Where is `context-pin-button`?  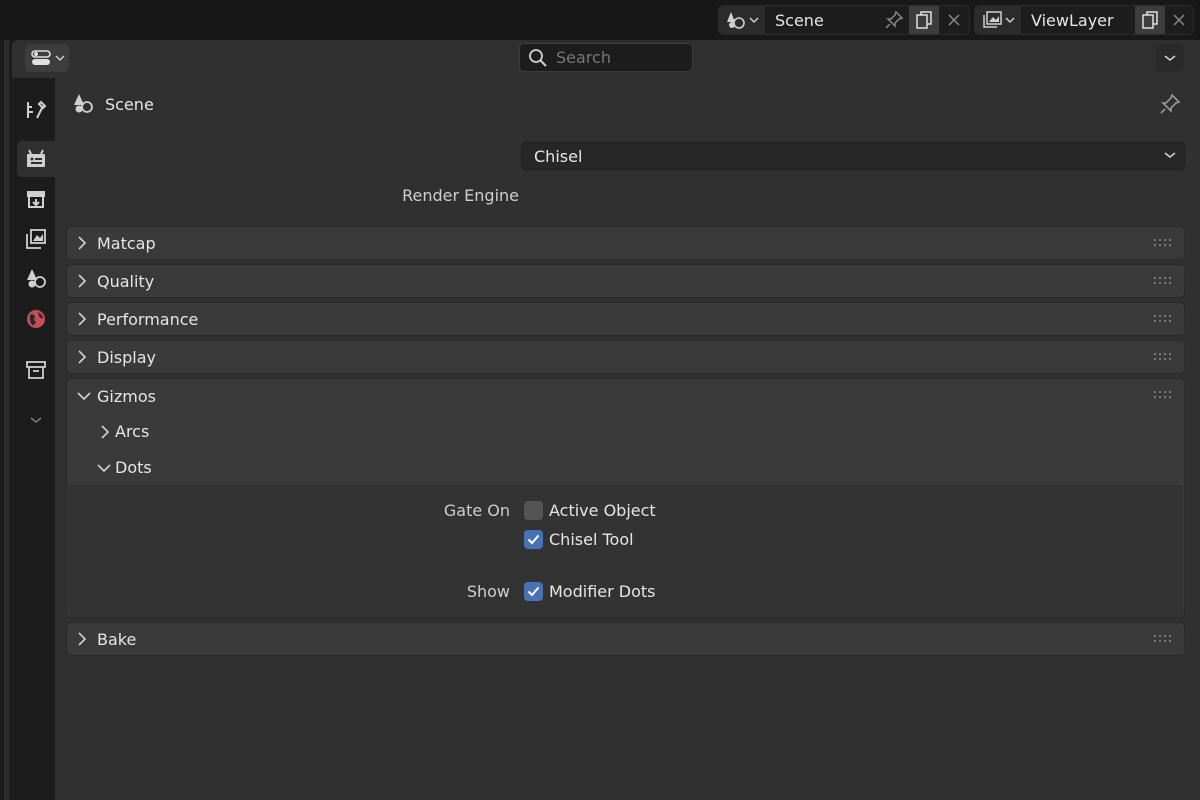
context-pin-button is located at coordinates (1170, 106).